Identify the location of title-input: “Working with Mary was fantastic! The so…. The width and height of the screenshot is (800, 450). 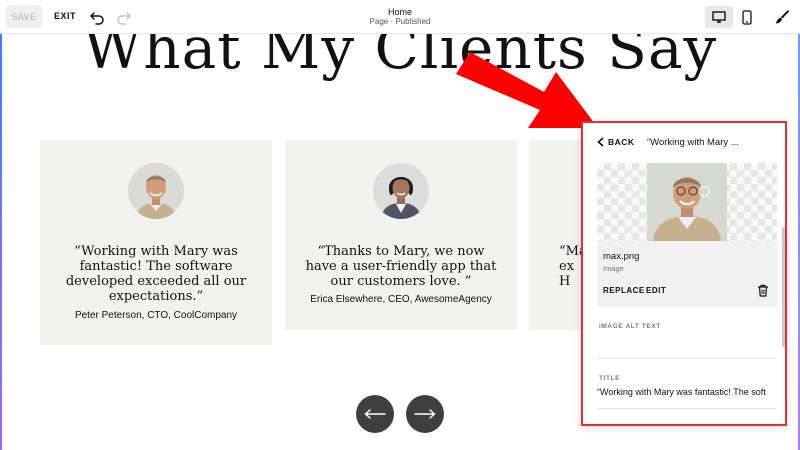
(687, 398).